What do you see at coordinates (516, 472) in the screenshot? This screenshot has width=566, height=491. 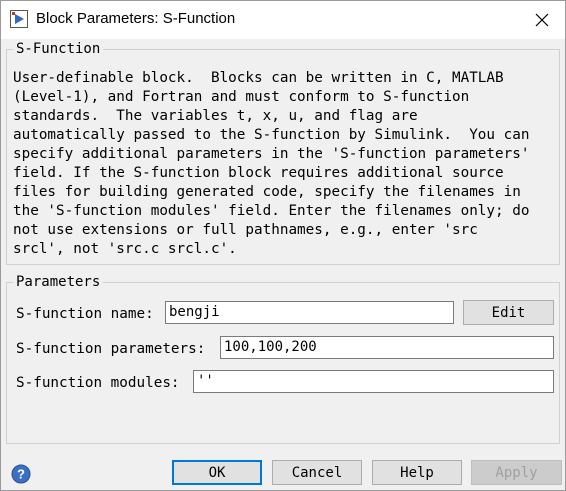 I see `apply-button: Apply` at bounding box center [516, 472].